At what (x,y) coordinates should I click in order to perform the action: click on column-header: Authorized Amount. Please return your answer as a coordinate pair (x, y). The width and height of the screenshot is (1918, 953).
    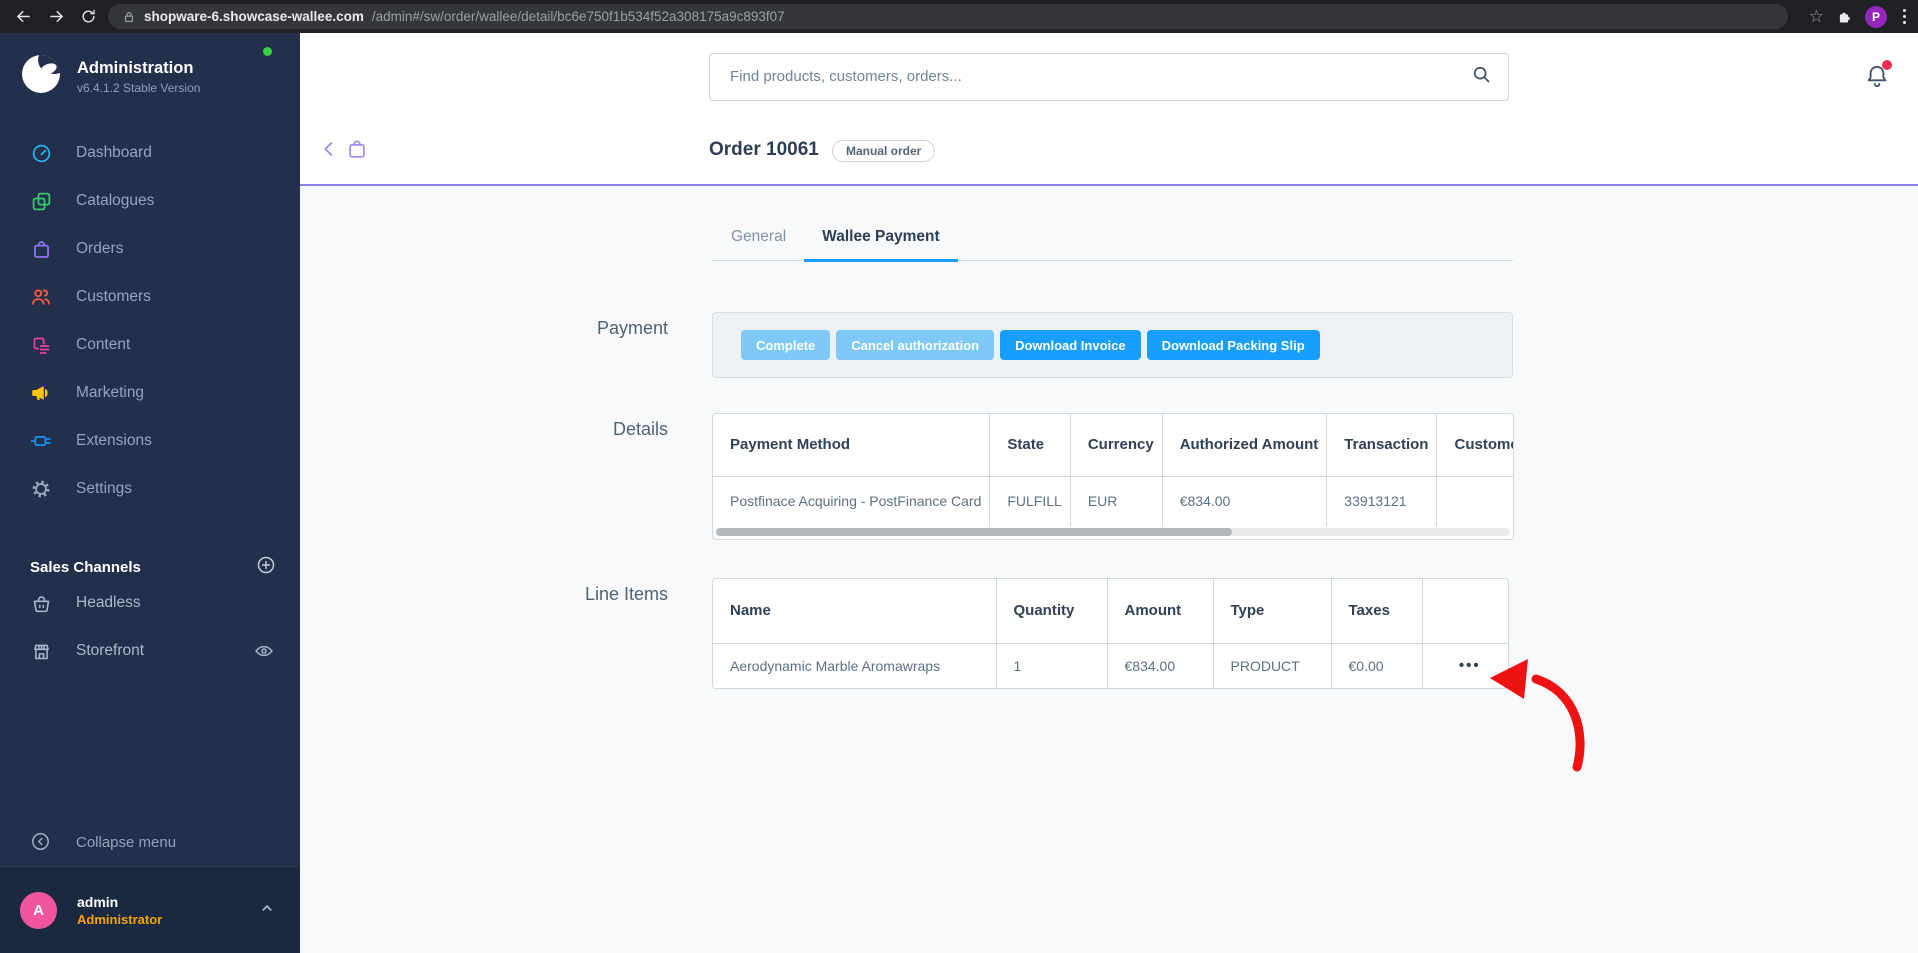
    Looking at the image, I should click on (1245, 445).